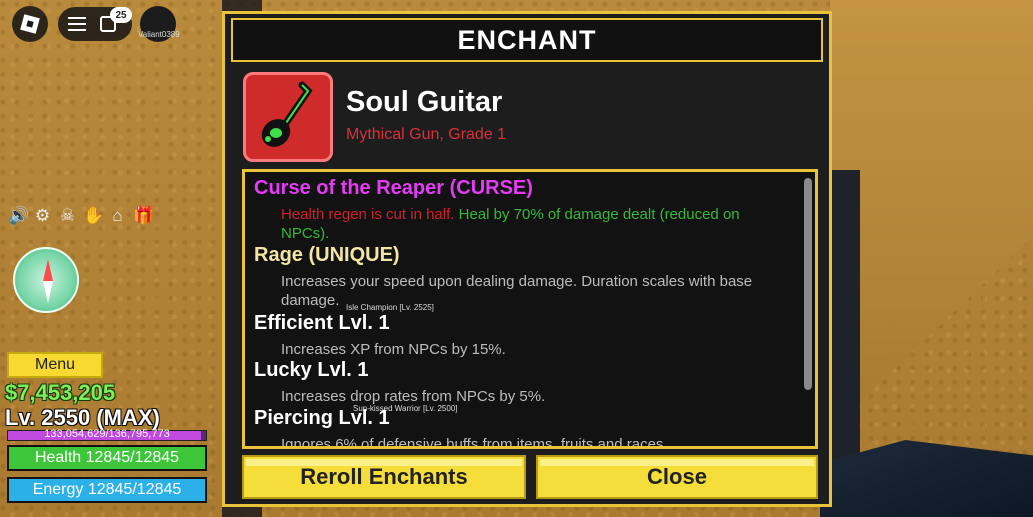  Describe the element at coordinates (55, 365) in the screenshot. I see `menu-button: Menu` at that location.